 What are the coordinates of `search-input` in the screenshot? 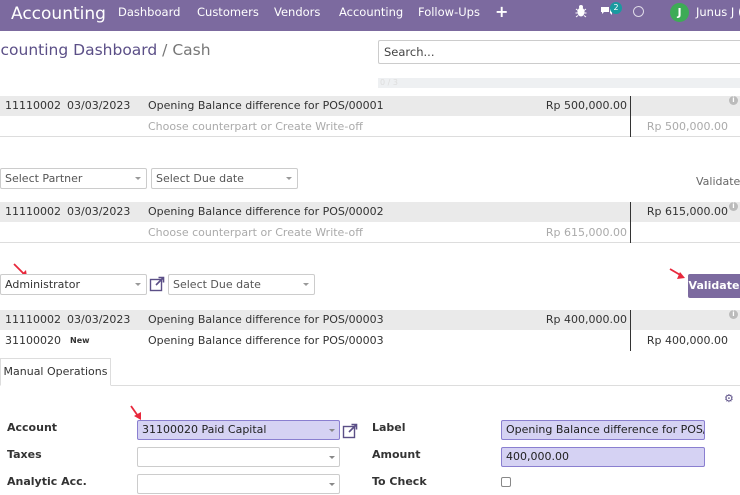 It's located at (559, 52).